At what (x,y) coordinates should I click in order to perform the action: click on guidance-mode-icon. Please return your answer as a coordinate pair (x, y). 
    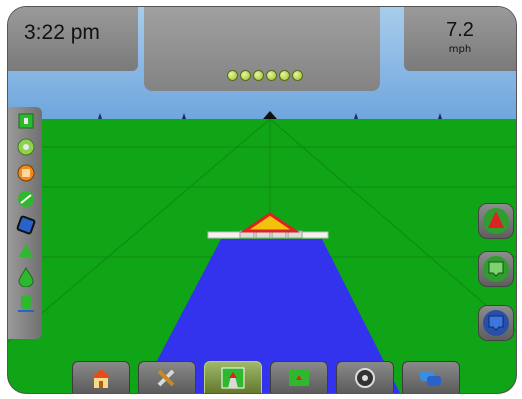
    Looking at the image, I should click on (26, 173).